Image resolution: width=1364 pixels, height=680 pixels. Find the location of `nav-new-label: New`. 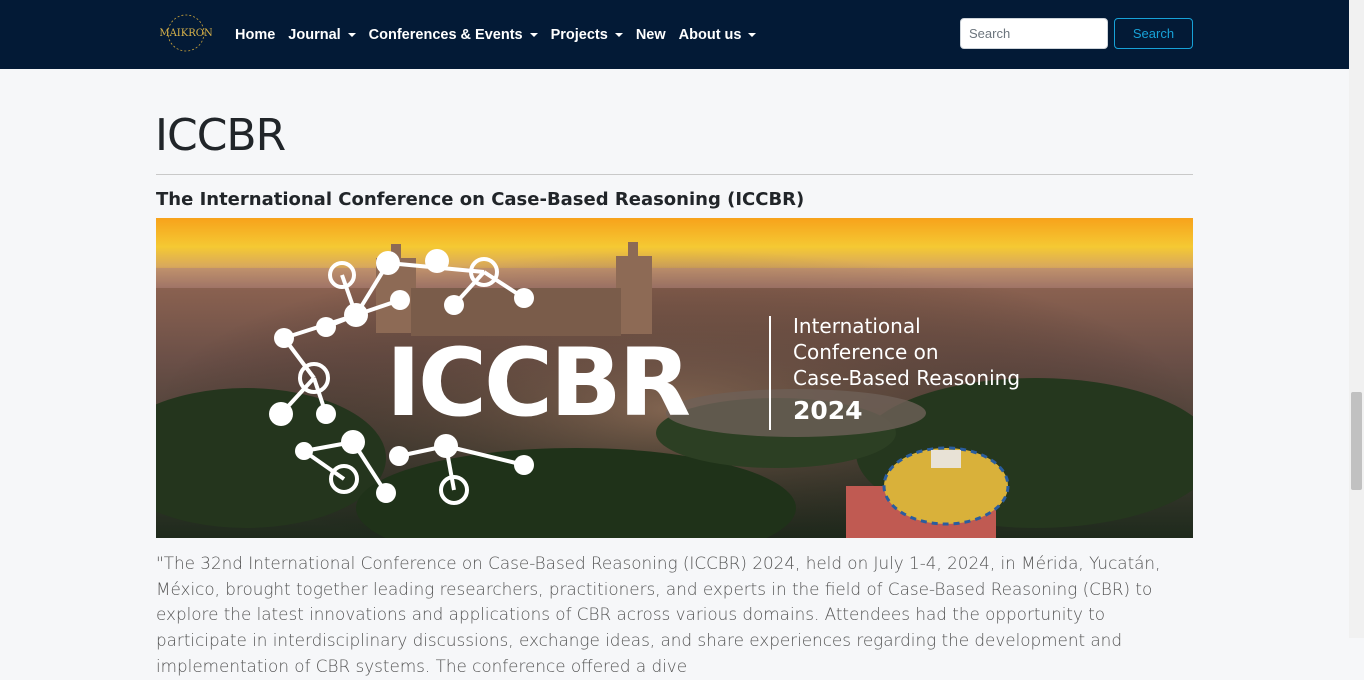

nav-new-label: New is located at coordinates (650, 34).